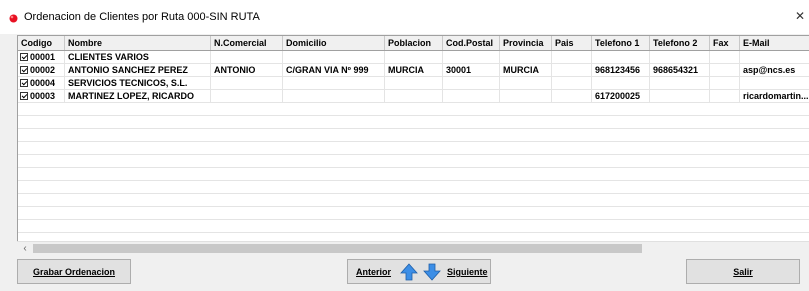  What do you see at coordinates (334, 70) in the screenshot?
I see `cell-domicilio: C/GRAN VIA Nº 999` at bounding box center [334, 70].